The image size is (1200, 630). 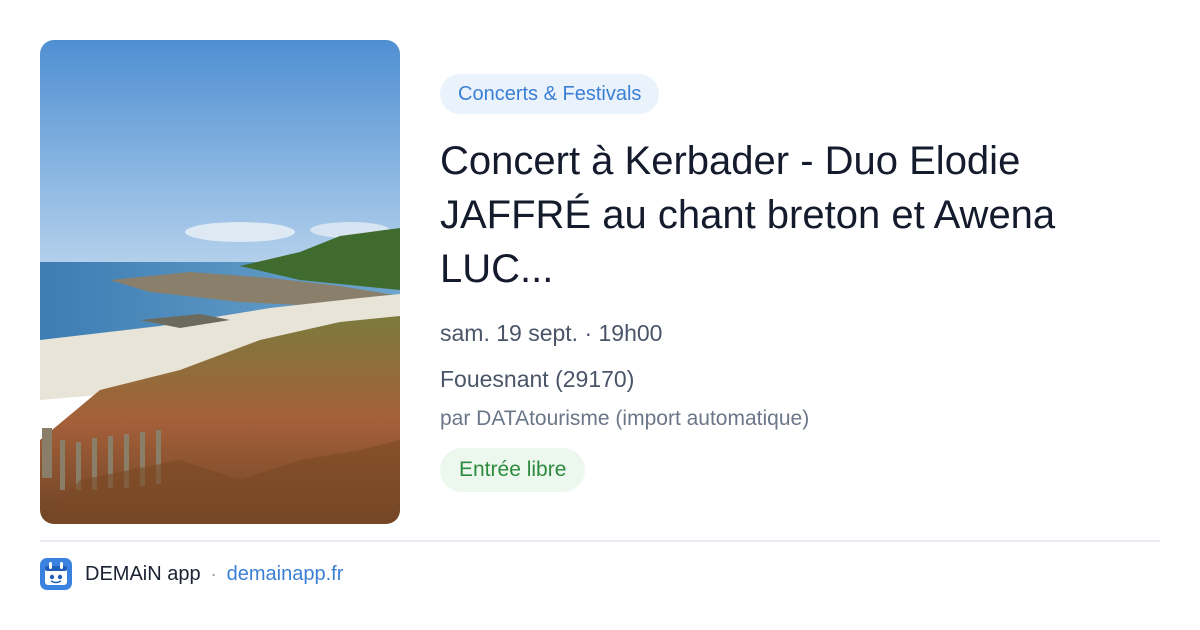 What do you see at coordinates (748, 215) in the screenshot?
I see `event-title-line: JAFFRÉ au chant breton et Awena` at bounding box center [748, 215].